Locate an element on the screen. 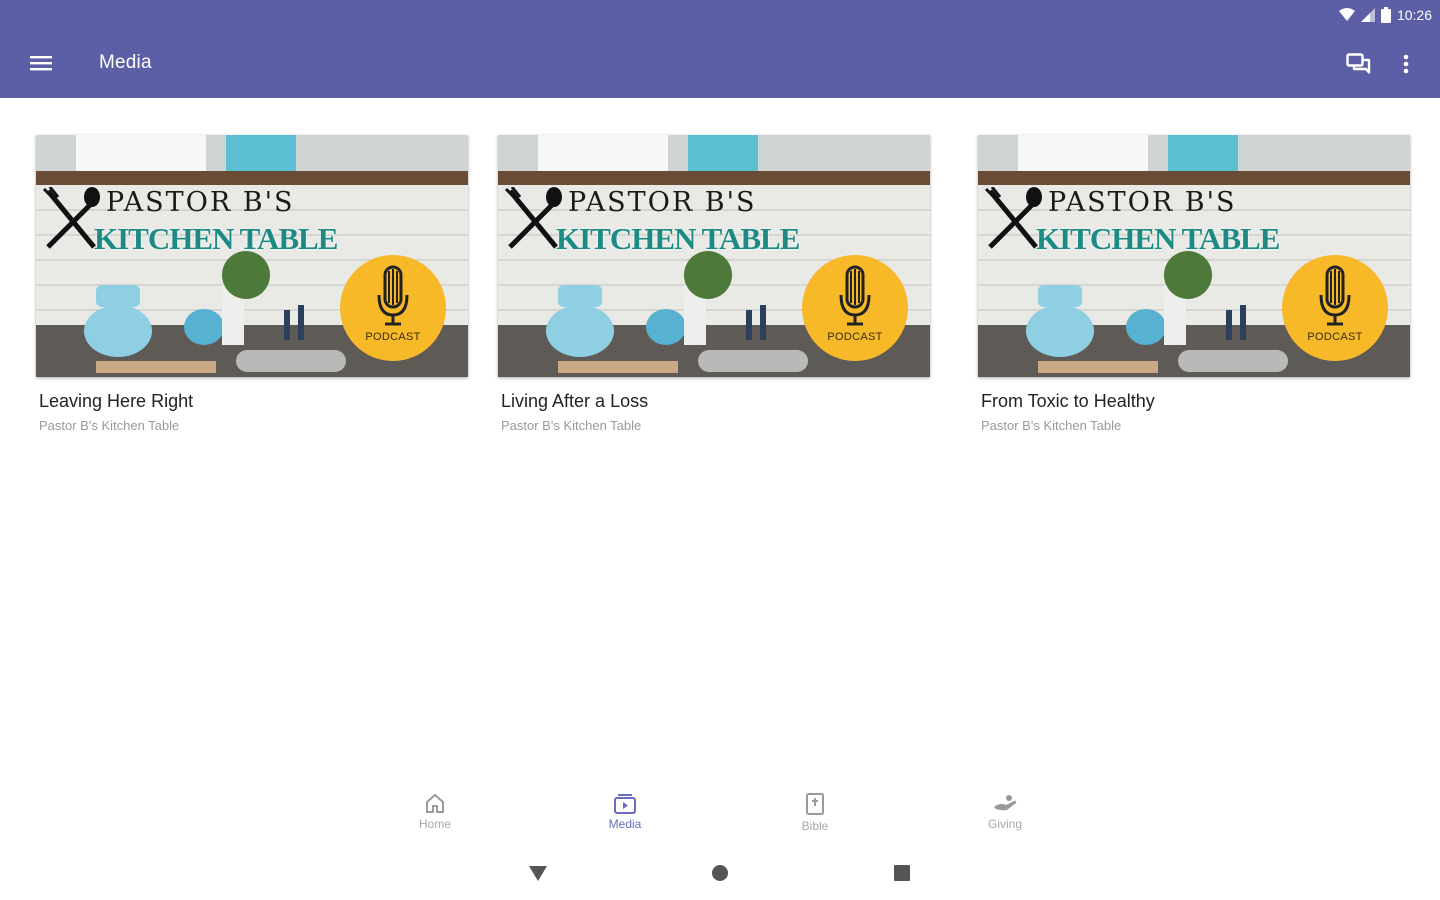 The image size is (1440, 900). card-title: Leaving Here Right is located at coordinates (116, 401).